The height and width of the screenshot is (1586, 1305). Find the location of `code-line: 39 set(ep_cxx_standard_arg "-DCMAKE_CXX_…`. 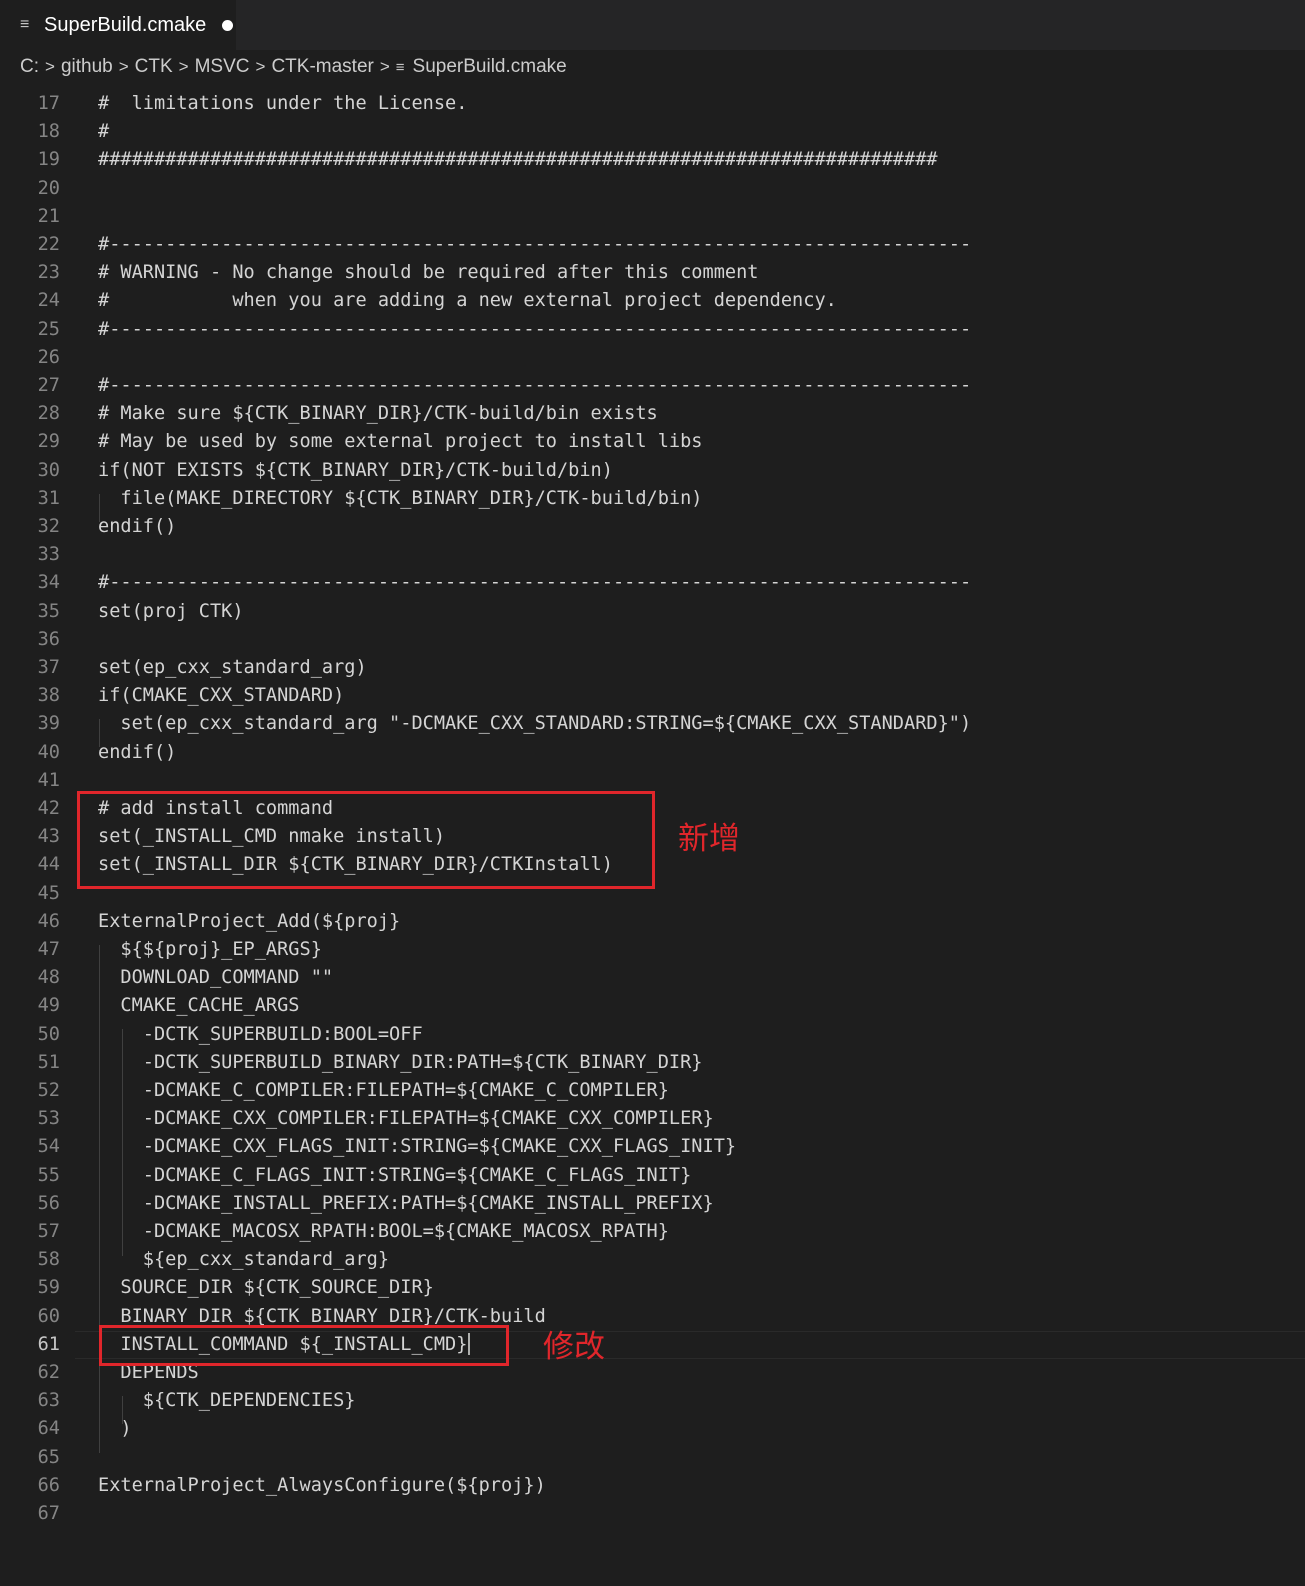

code-line: 39 set(ep_cxx_standard_arg "-DCMAKE_CXX_… is located at coordinates (652, 724).